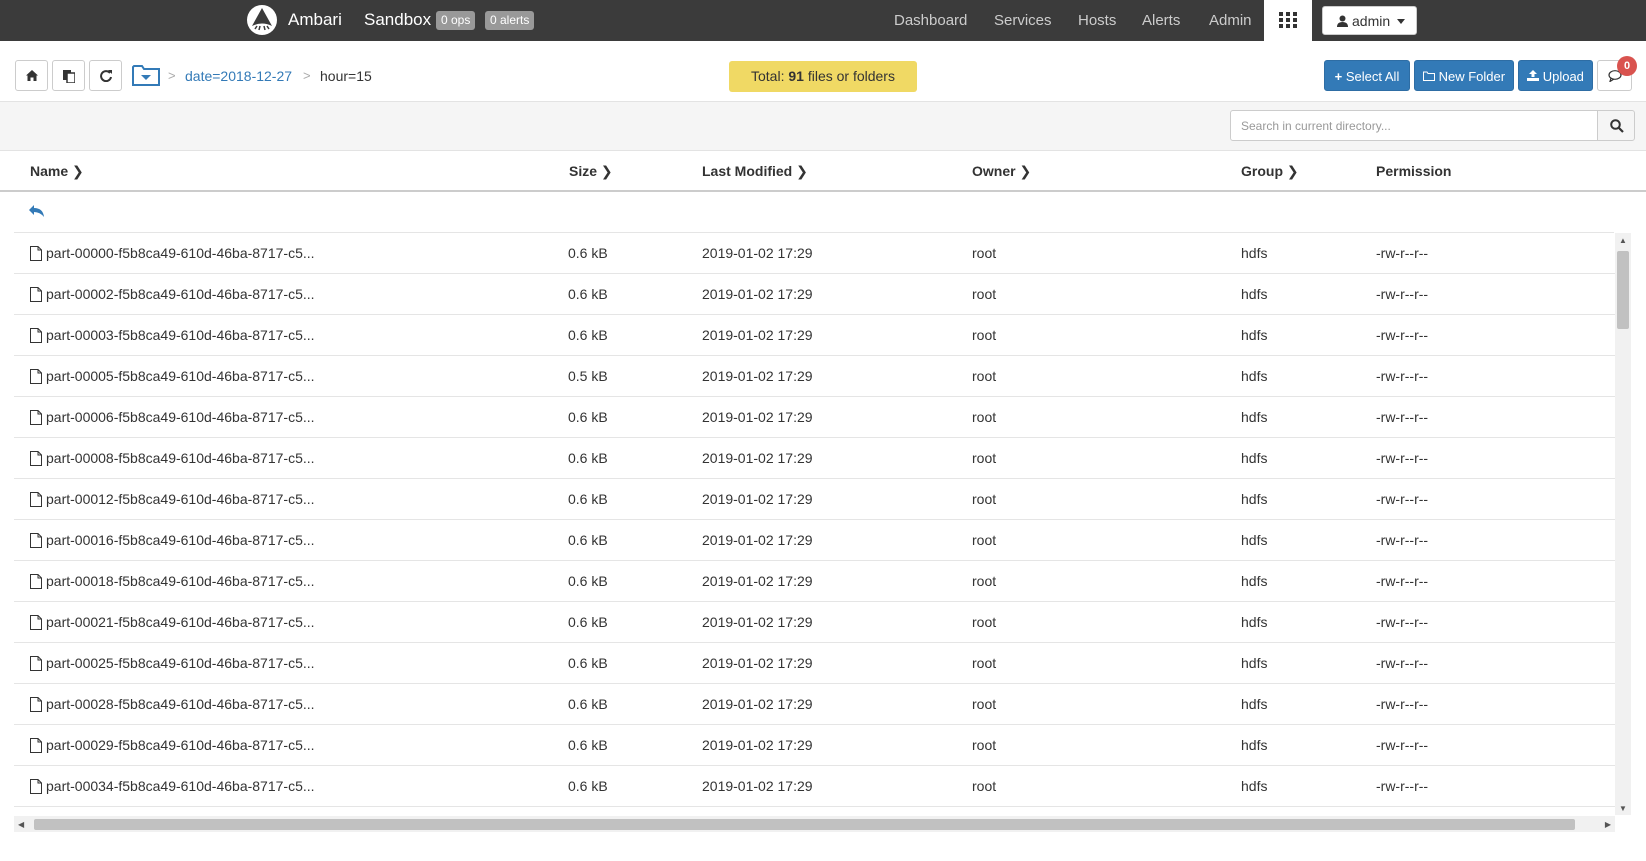 The image size is (1646, 861). Describe the element at coordinates (768, 76) in the screenshot. I see `total-prefix: Total:` at that location.